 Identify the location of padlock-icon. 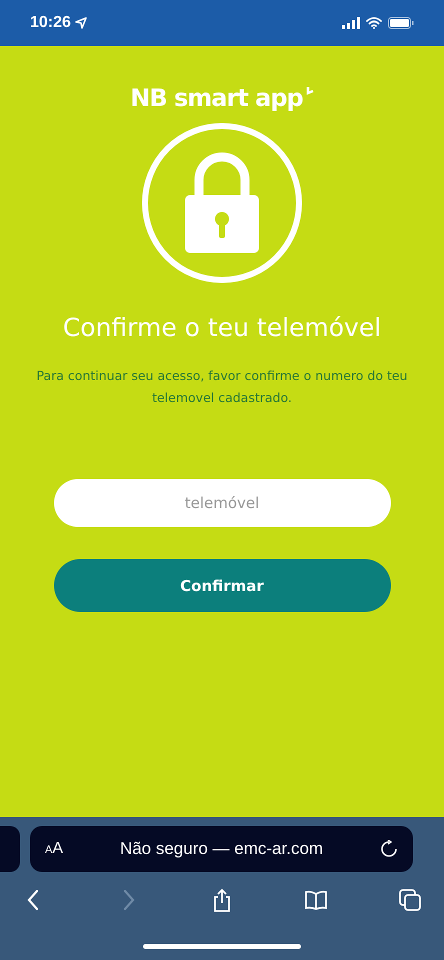
(222, 203).